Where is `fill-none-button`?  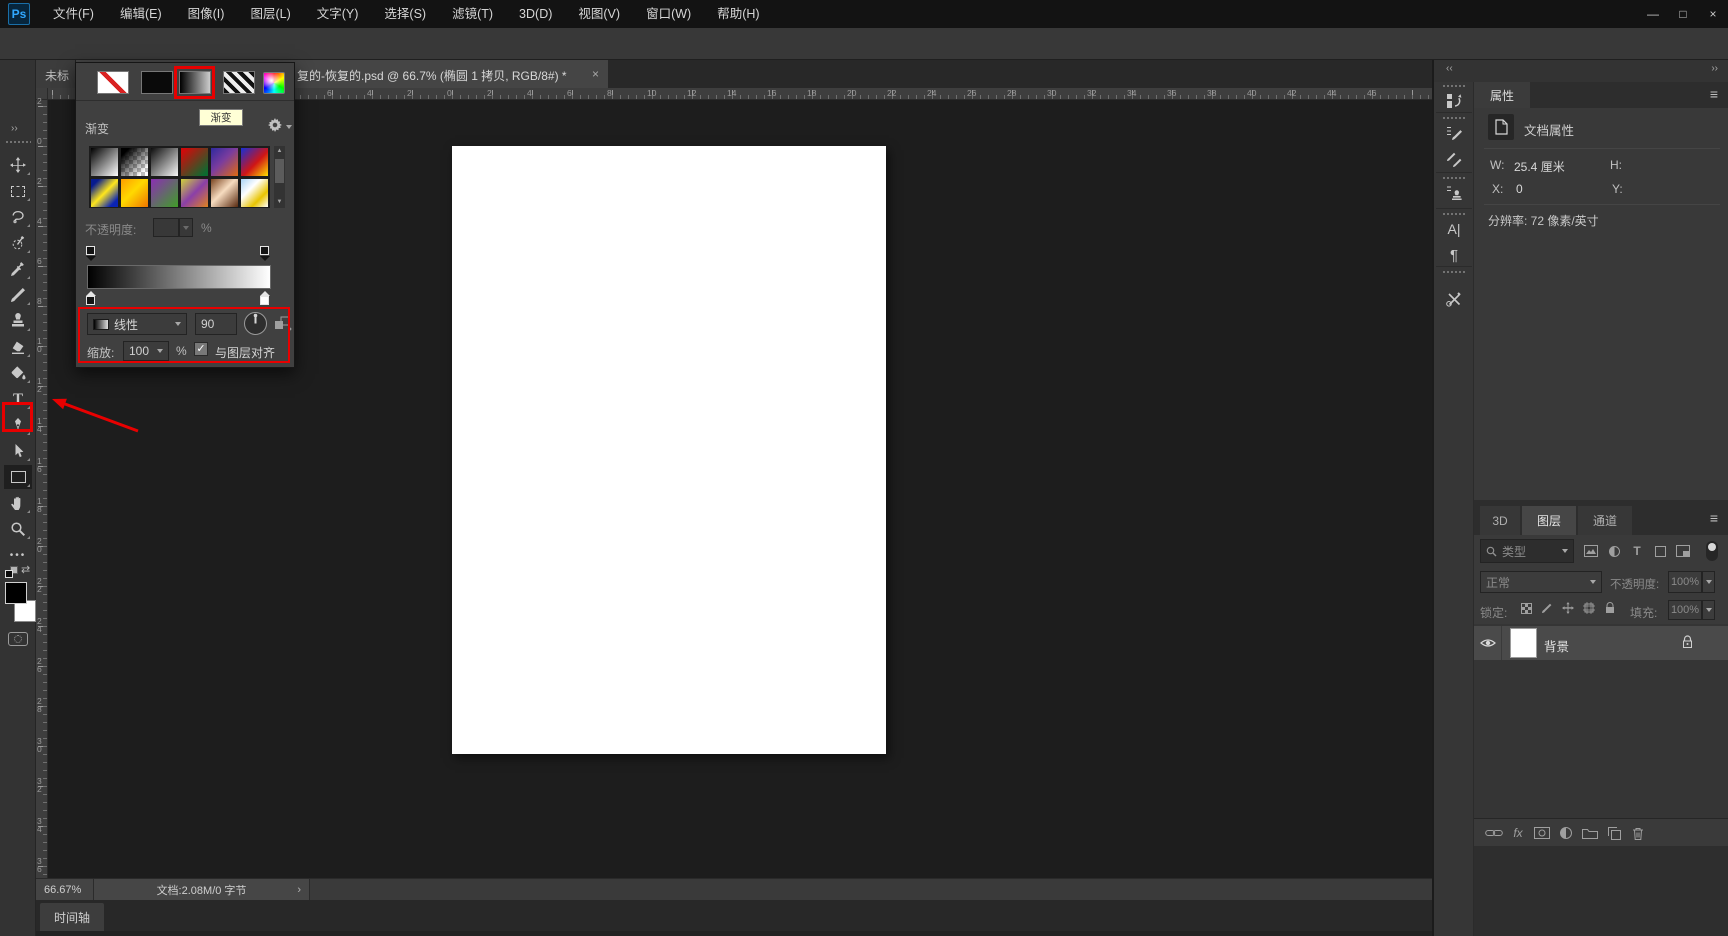 fill-none-button is located at coordinates (113, 82).